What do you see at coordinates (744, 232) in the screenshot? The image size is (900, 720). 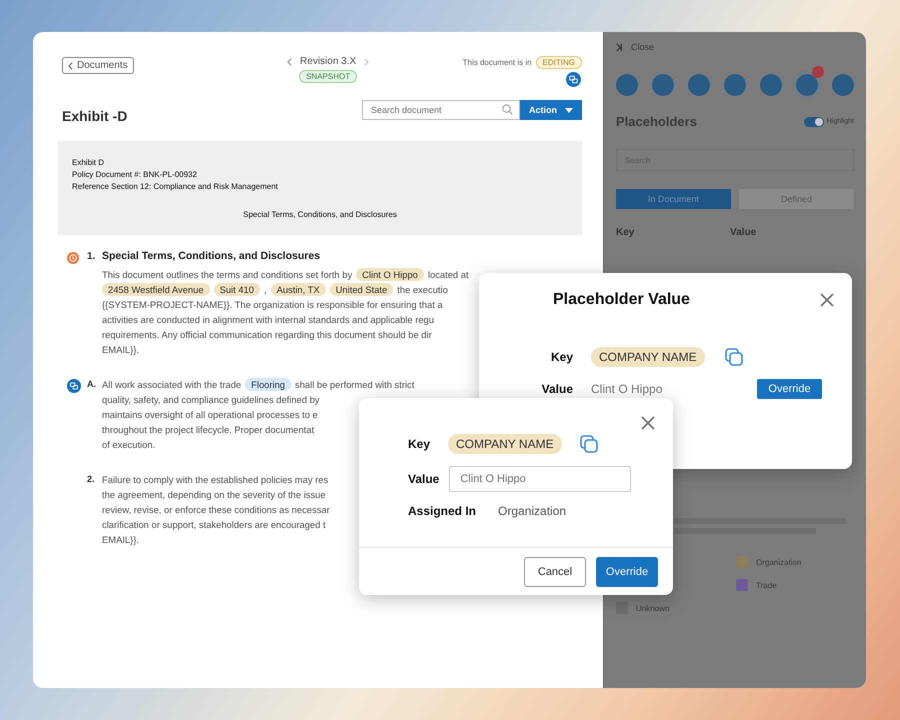 I see `column-header: Value` at bounding box center [744, 232].